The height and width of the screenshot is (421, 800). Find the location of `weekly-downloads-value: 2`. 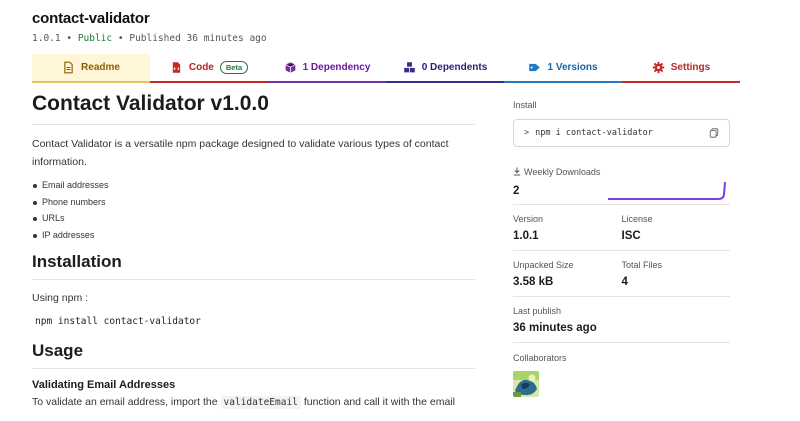

weekly-downloads-value: 2 is located at coordinates (516, 191).